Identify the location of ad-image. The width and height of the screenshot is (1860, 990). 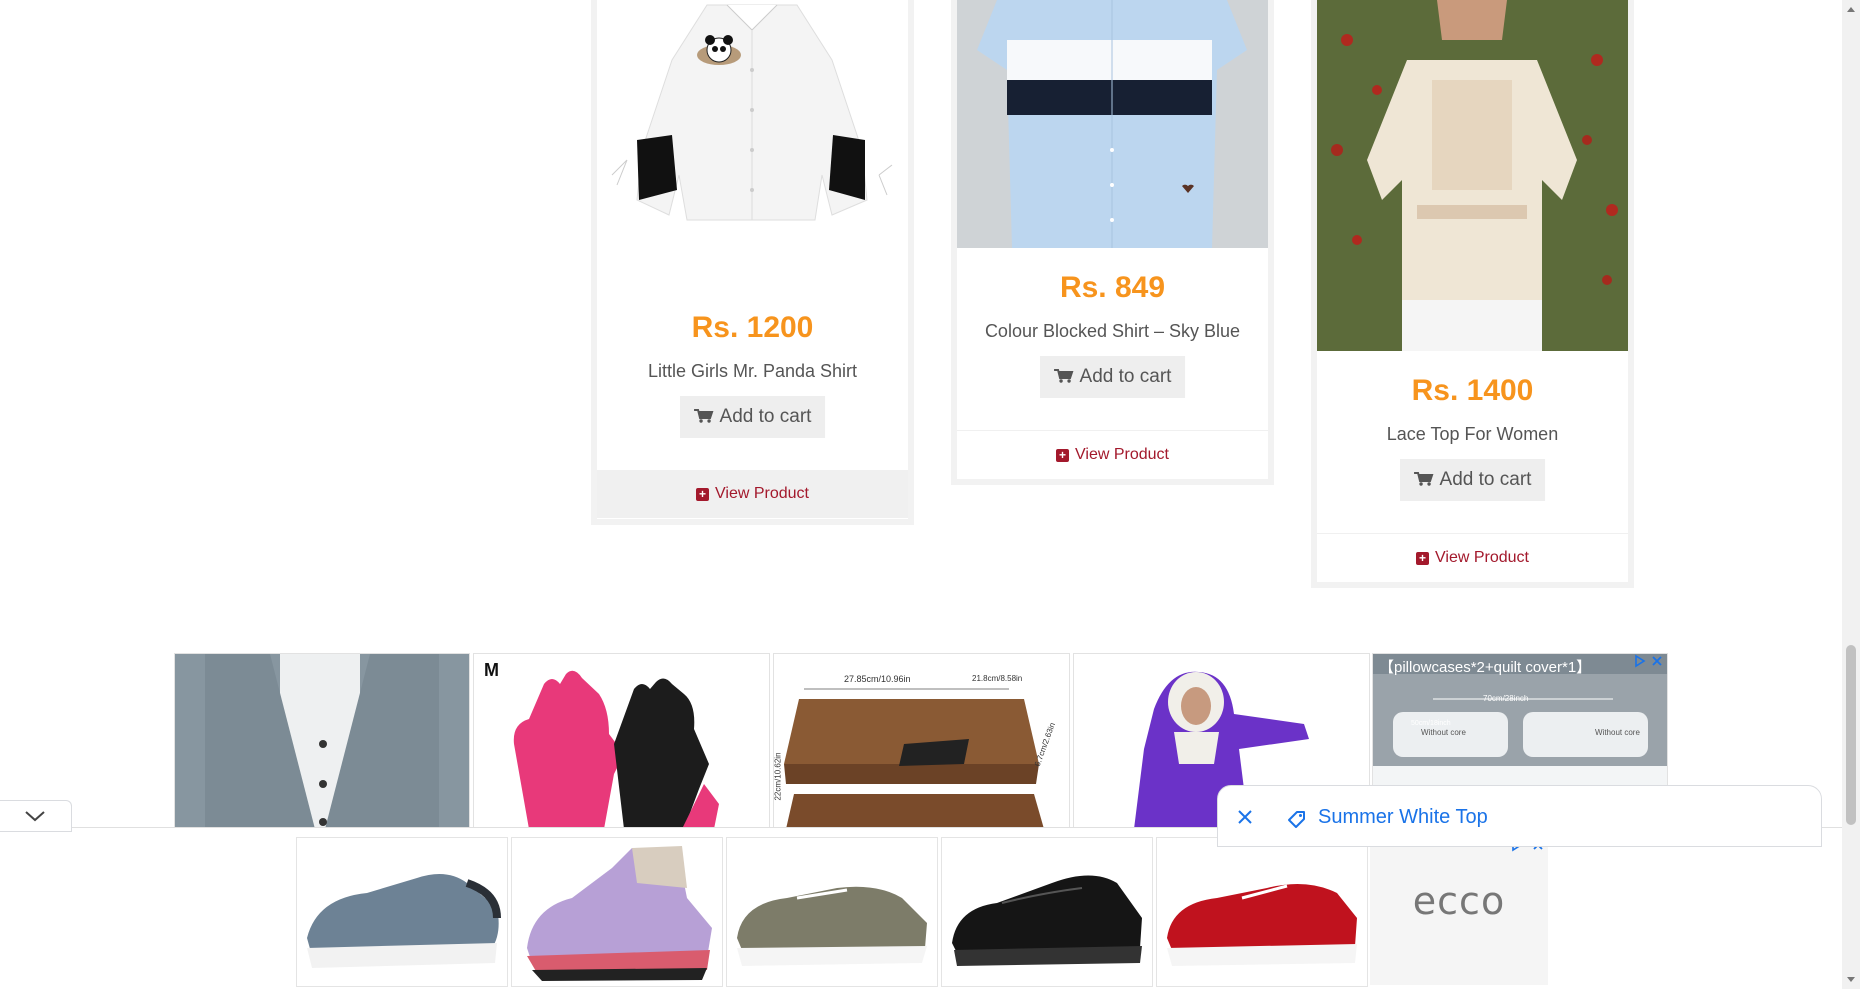
(322, 741).